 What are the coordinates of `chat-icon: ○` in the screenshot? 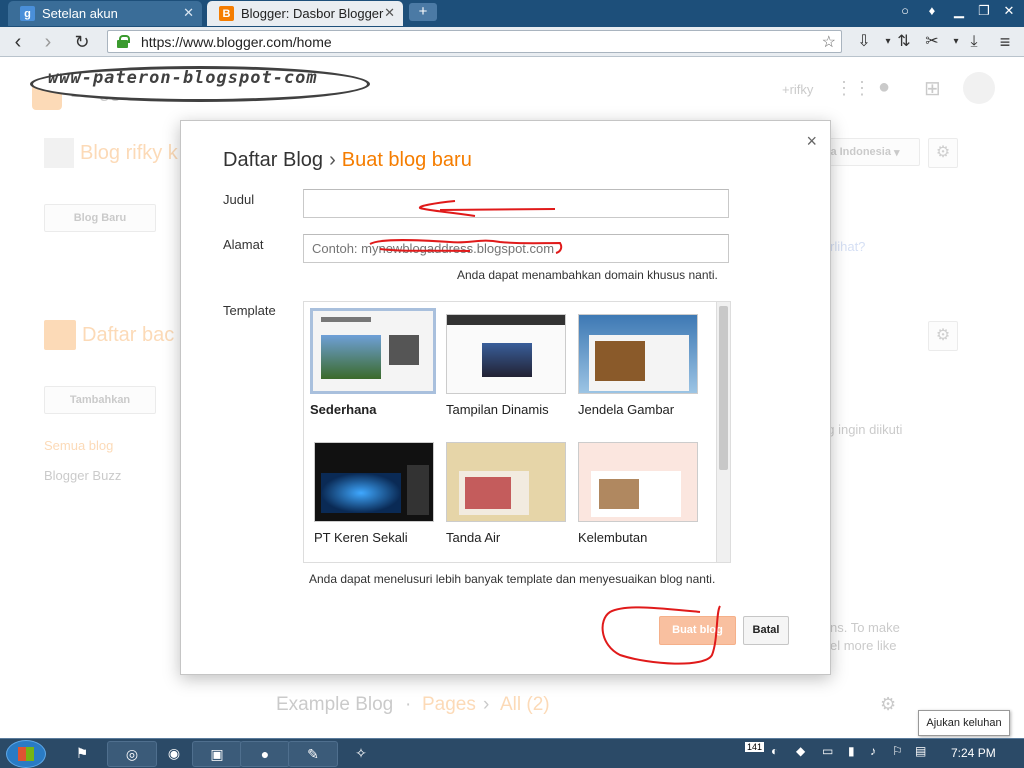 It's located at (905, 10).